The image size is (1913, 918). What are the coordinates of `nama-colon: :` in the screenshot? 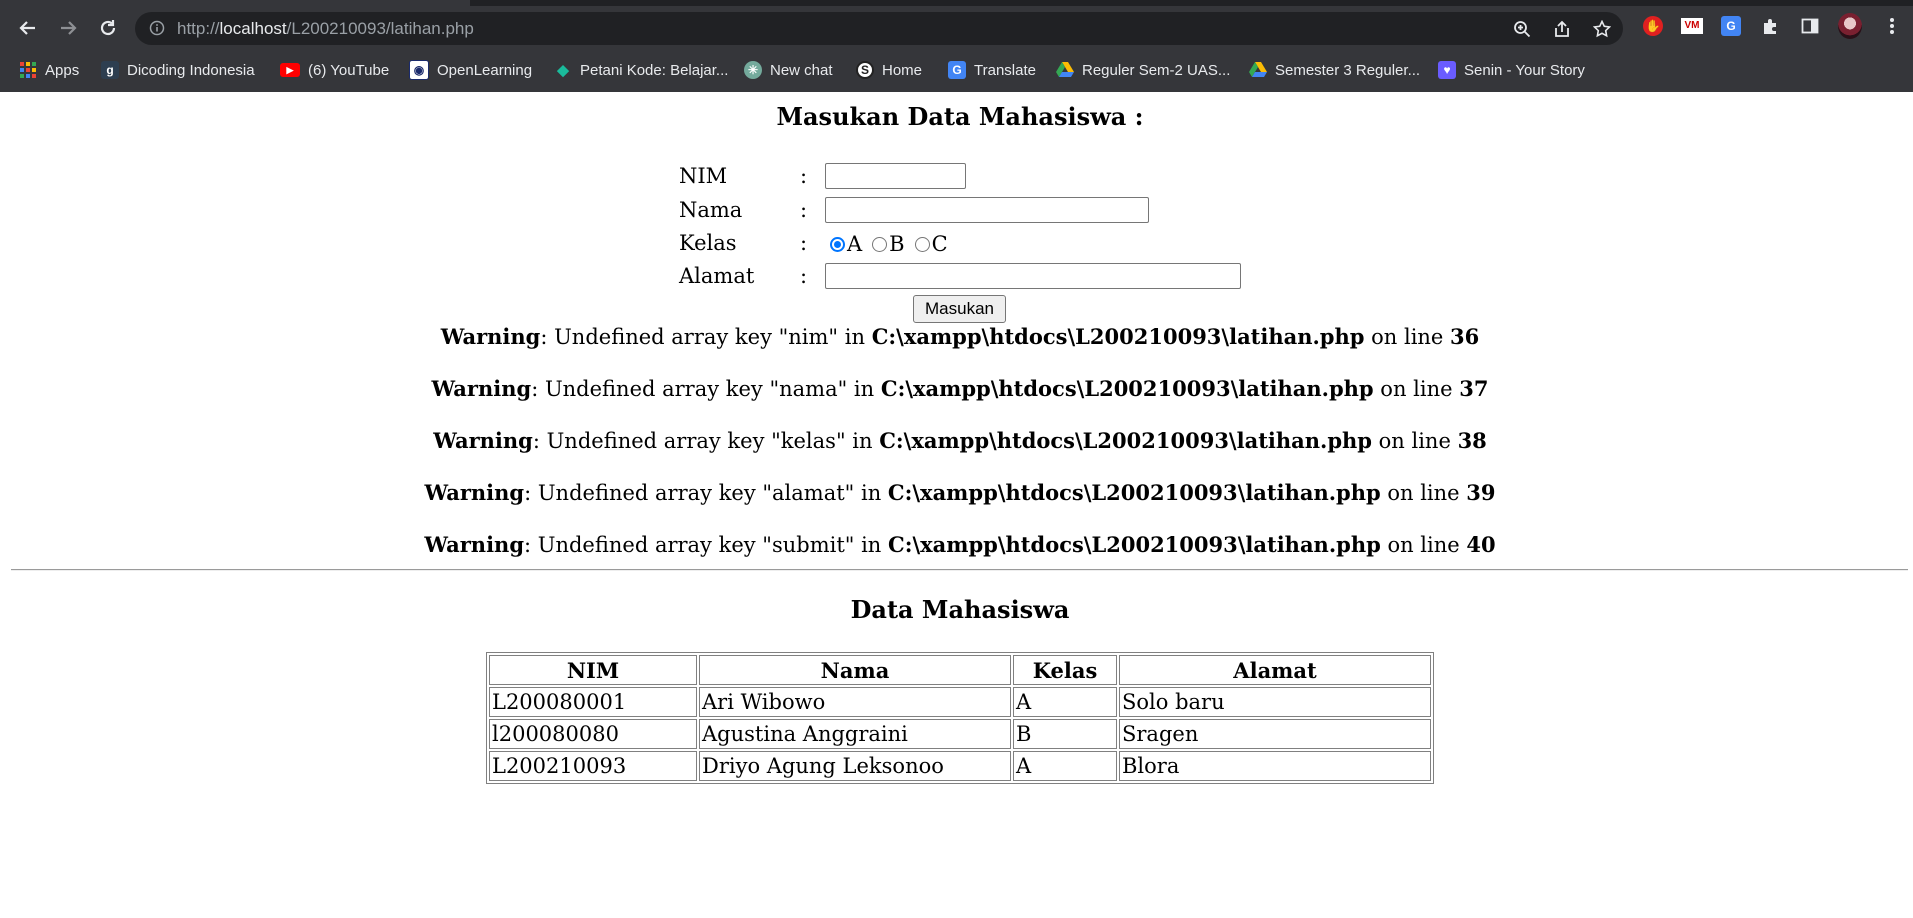 It's located at (804, 210).